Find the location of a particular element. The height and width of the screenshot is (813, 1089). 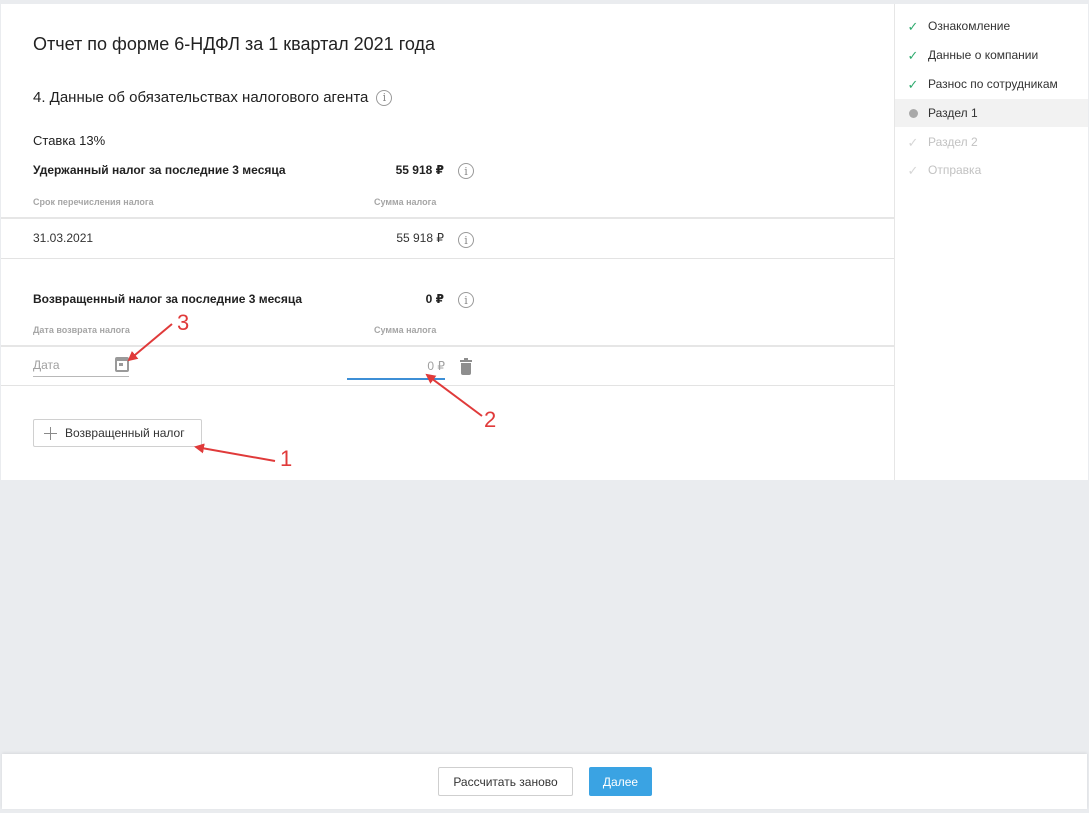

add-returned-tax-button: Возвращенный налог is located at coordinates (117, 433).